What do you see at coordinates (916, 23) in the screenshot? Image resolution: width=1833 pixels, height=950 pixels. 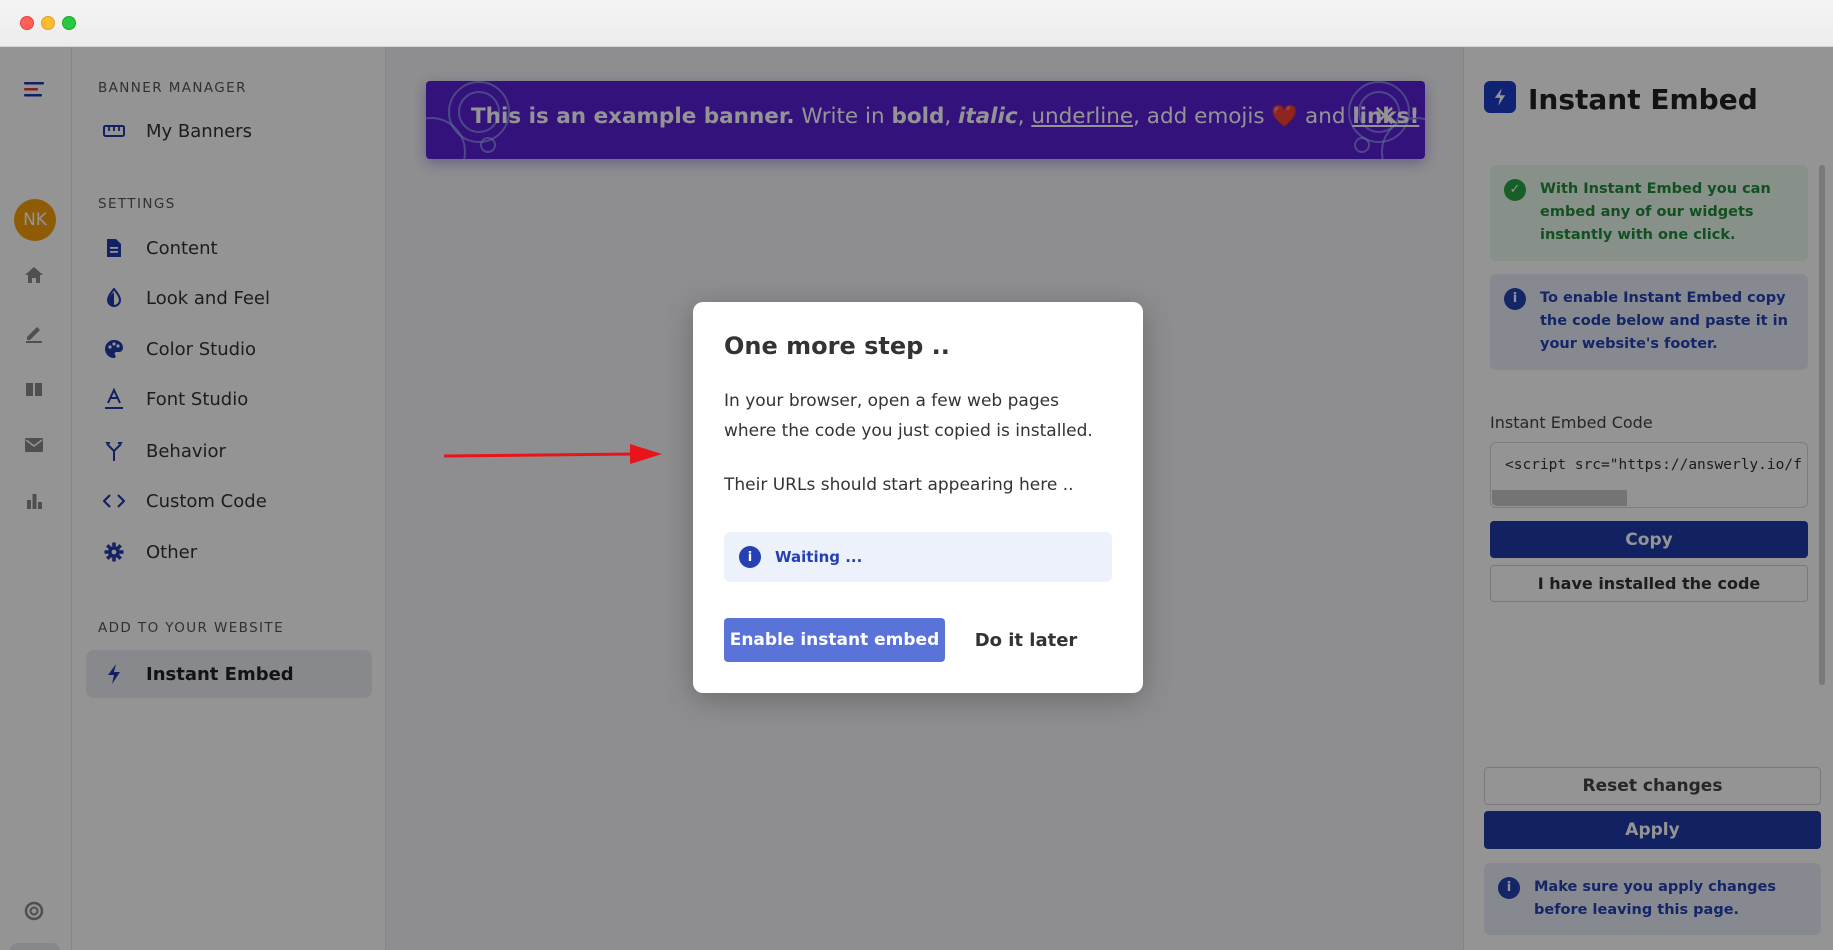 I see `title-bar` at bounding box center [916, 23].